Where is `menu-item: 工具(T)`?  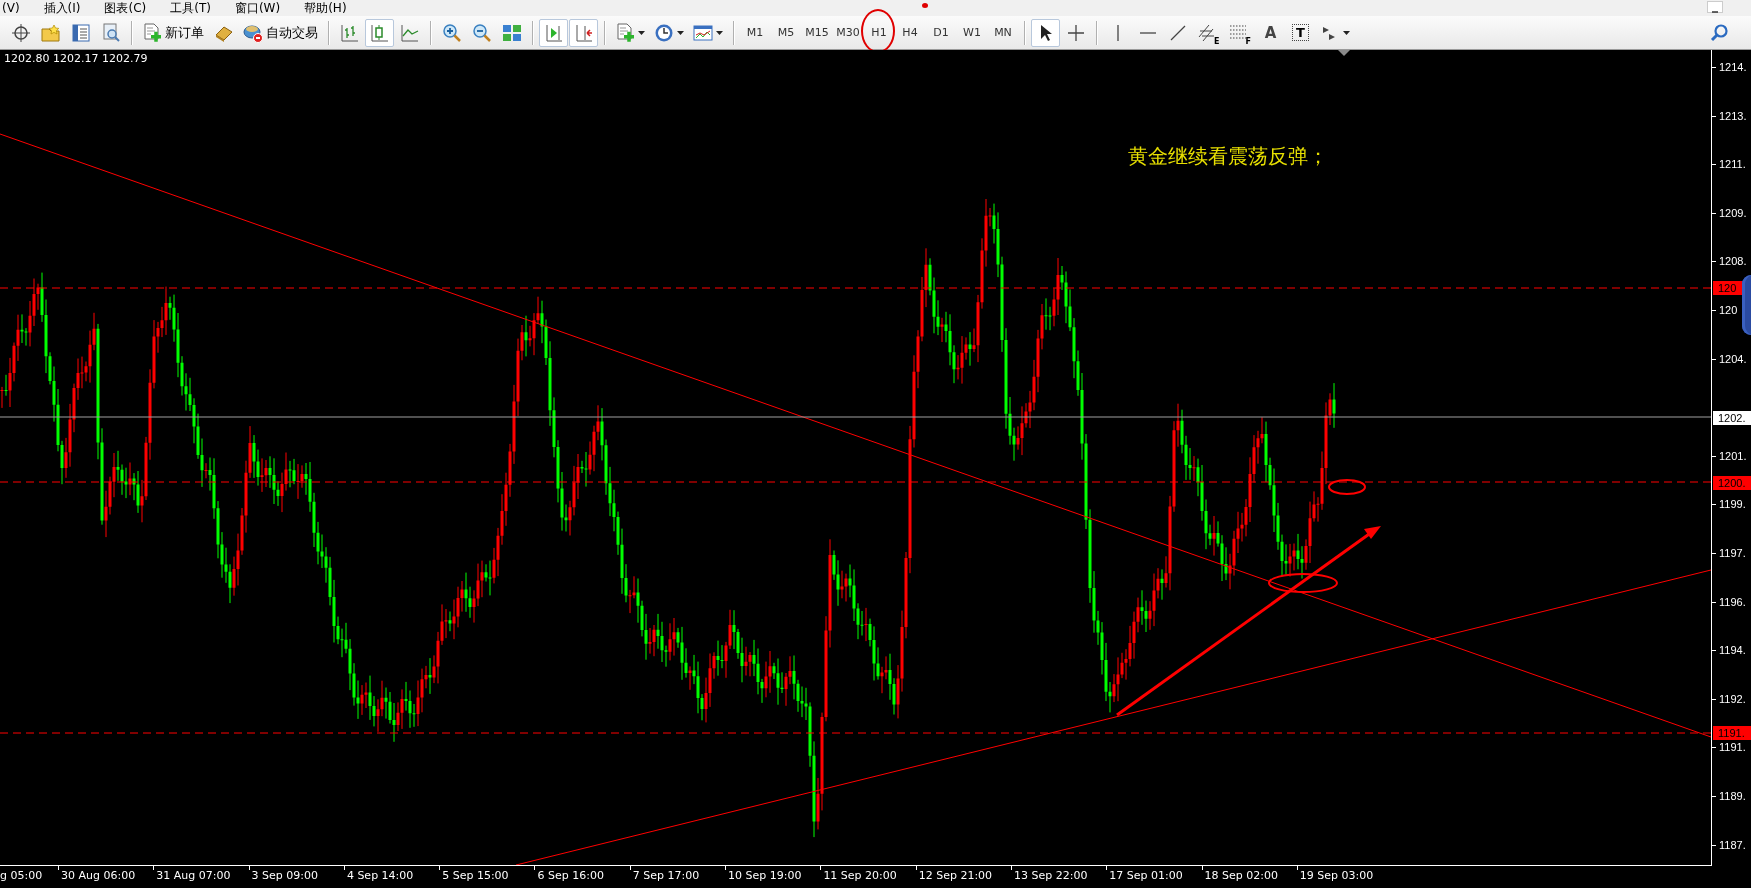 menu-item: 工具(T) is located at coordinates (190, 8).